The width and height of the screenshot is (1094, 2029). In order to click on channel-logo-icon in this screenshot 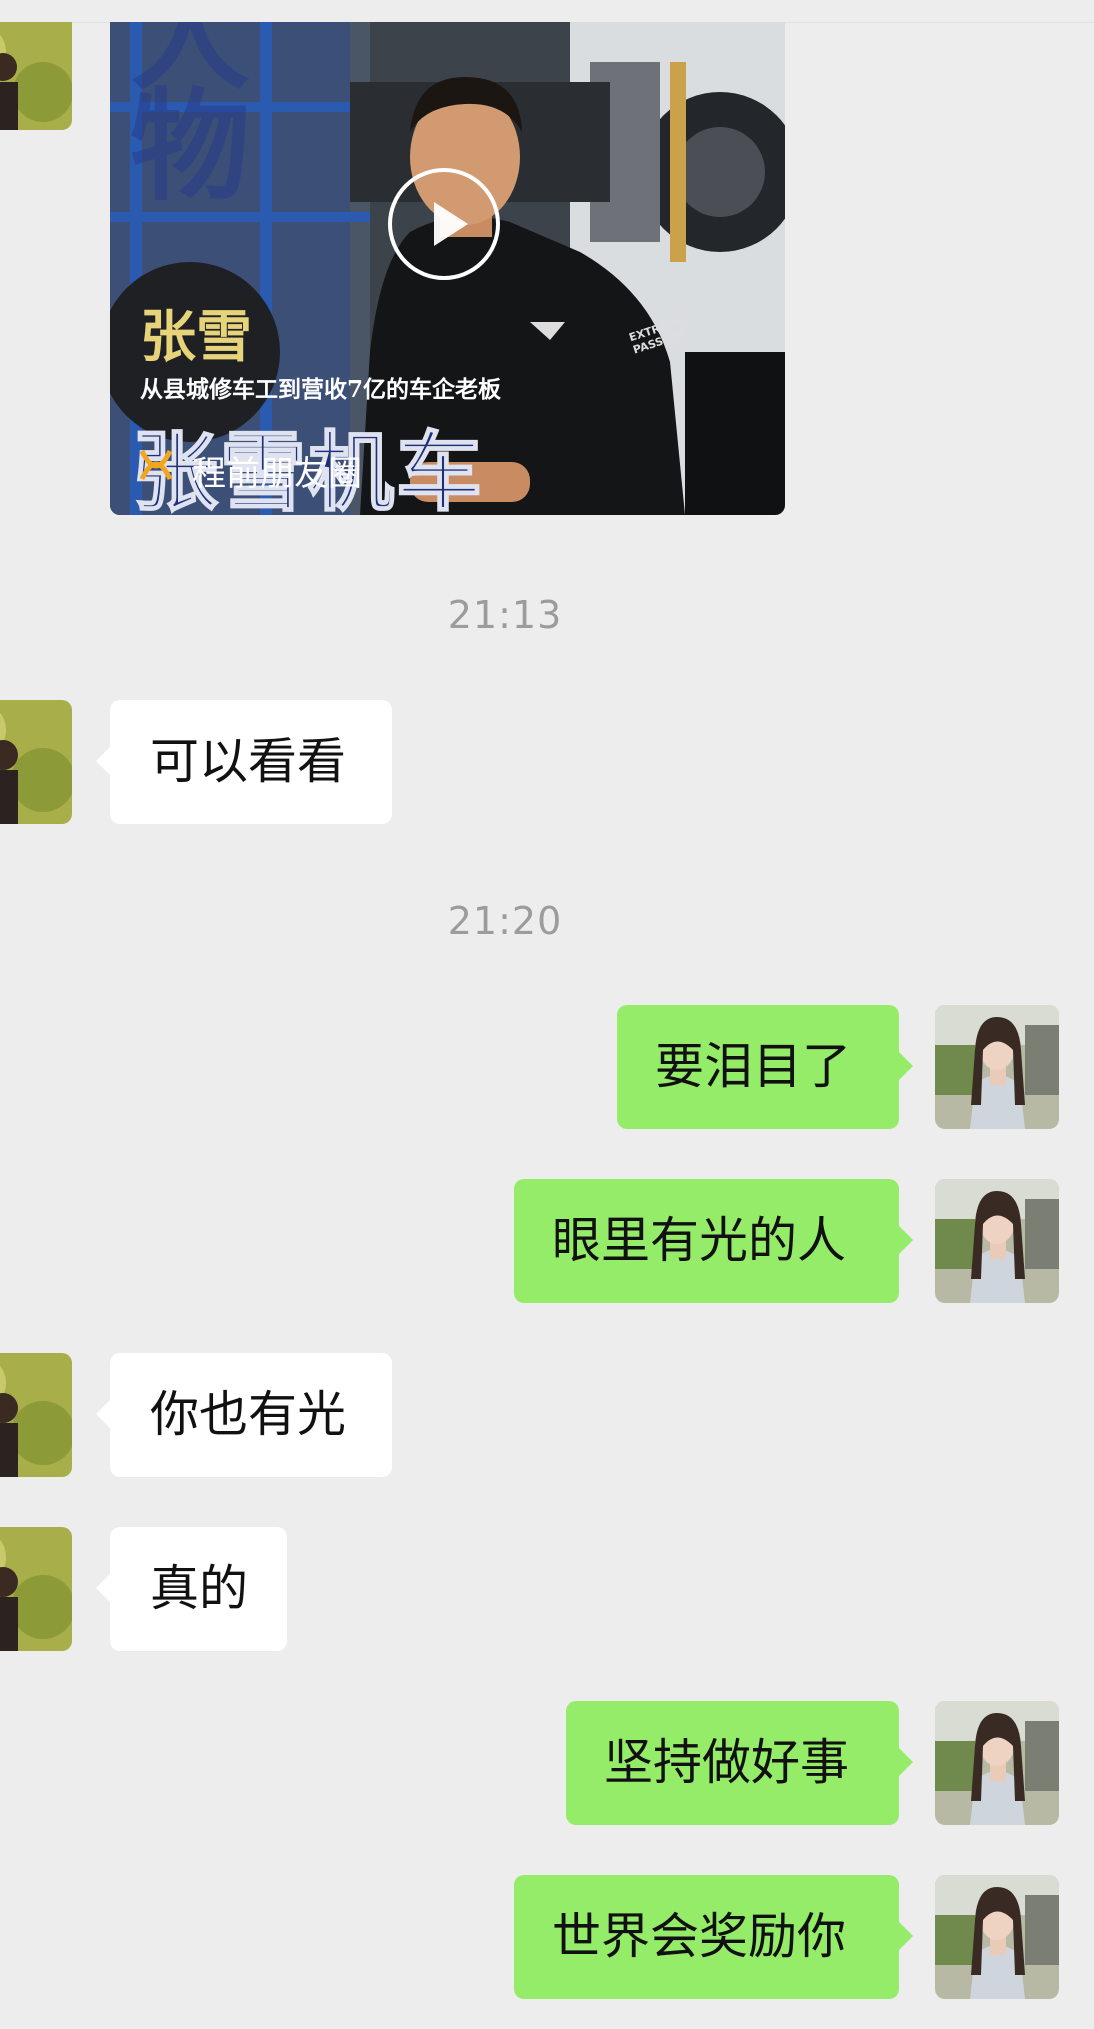, I will do `click(156, 465)`.